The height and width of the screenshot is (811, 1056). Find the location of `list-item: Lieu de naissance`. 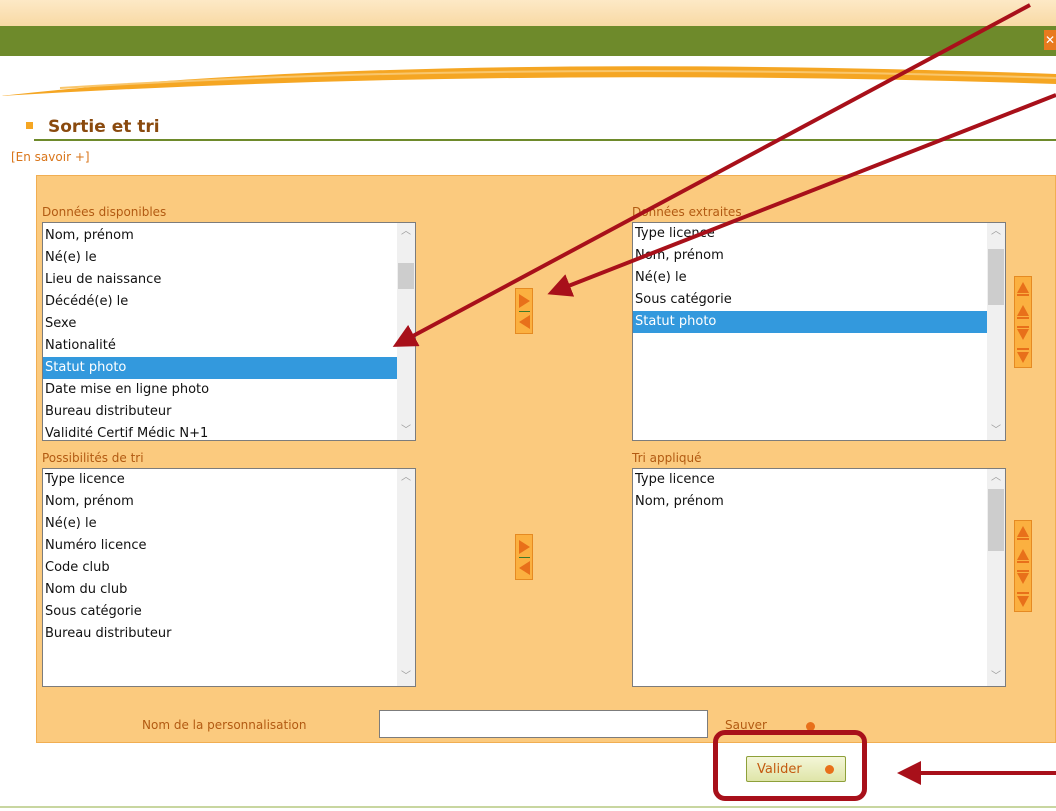

list-item: Lieu de naissance is located at coordinates (220, 280).